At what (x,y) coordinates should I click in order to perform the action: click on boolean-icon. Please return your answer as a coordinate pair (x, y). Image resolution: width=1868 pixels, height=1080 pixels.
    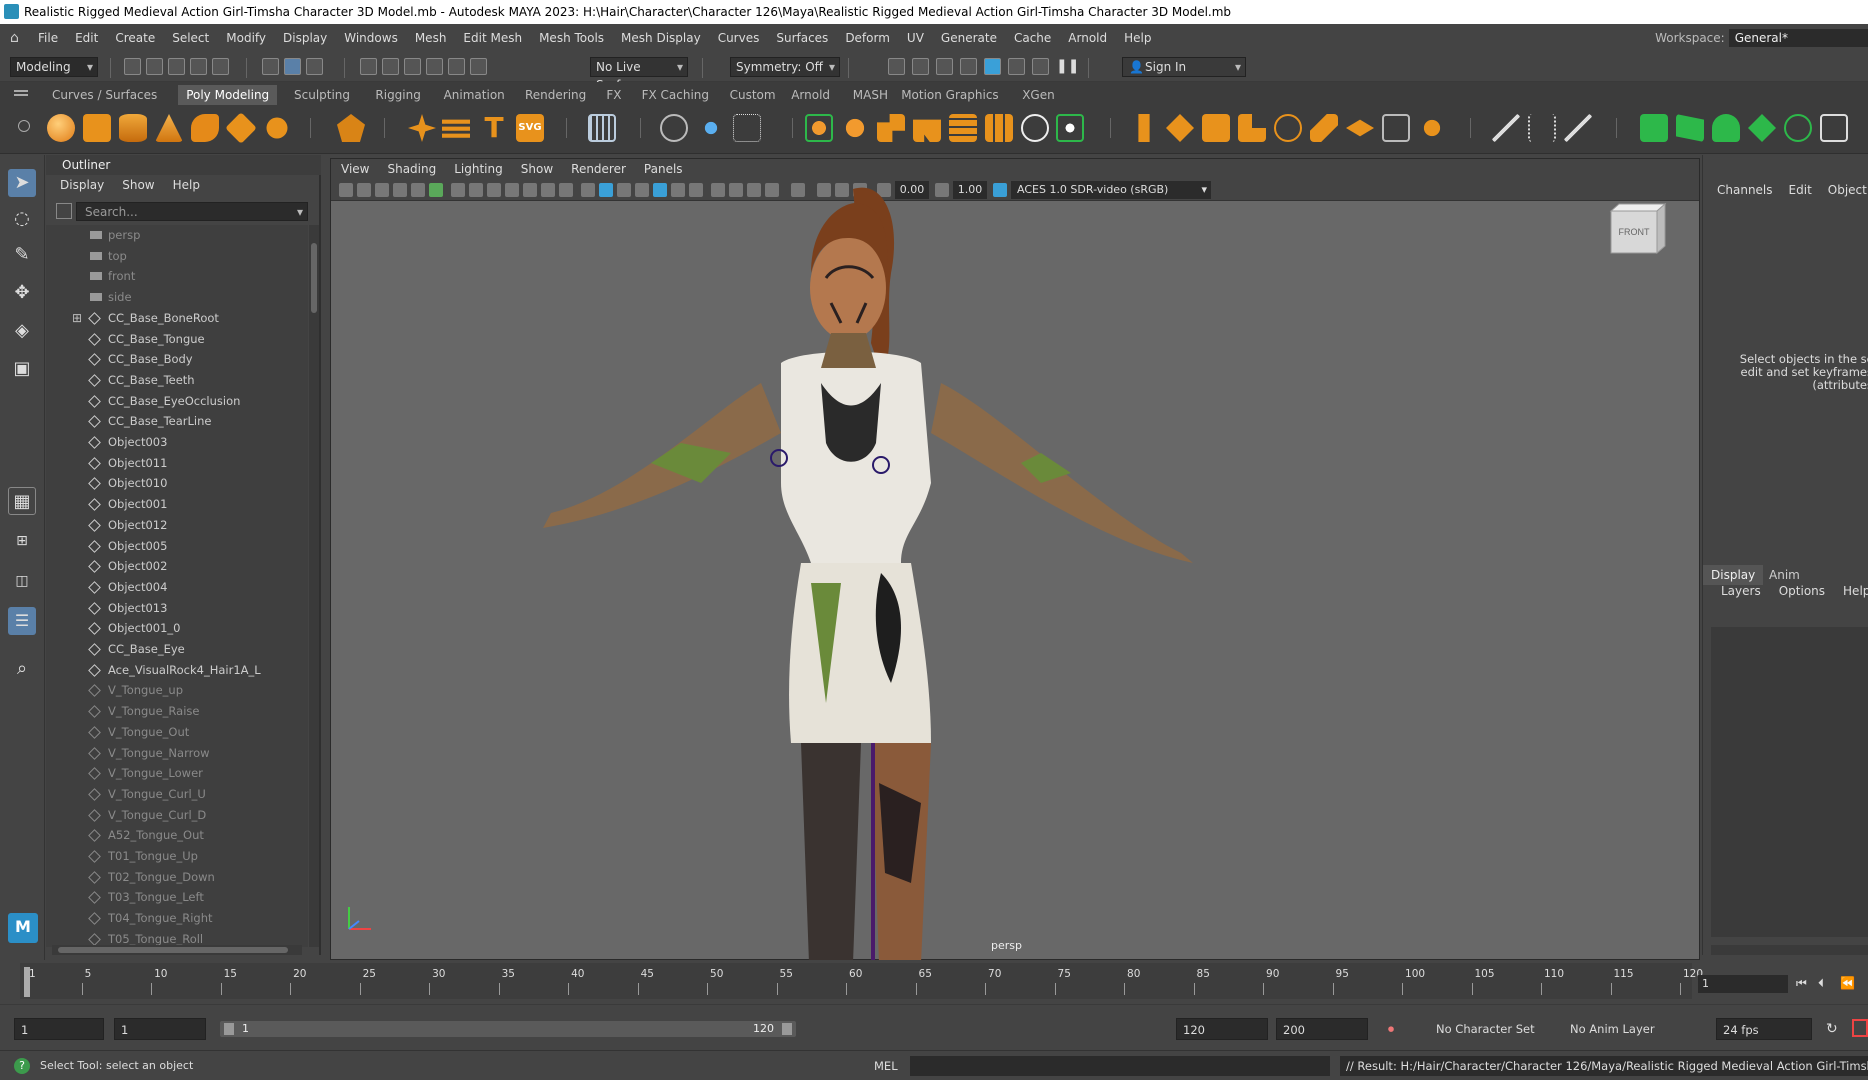
    Looking at the image, I should click on (963, 128).